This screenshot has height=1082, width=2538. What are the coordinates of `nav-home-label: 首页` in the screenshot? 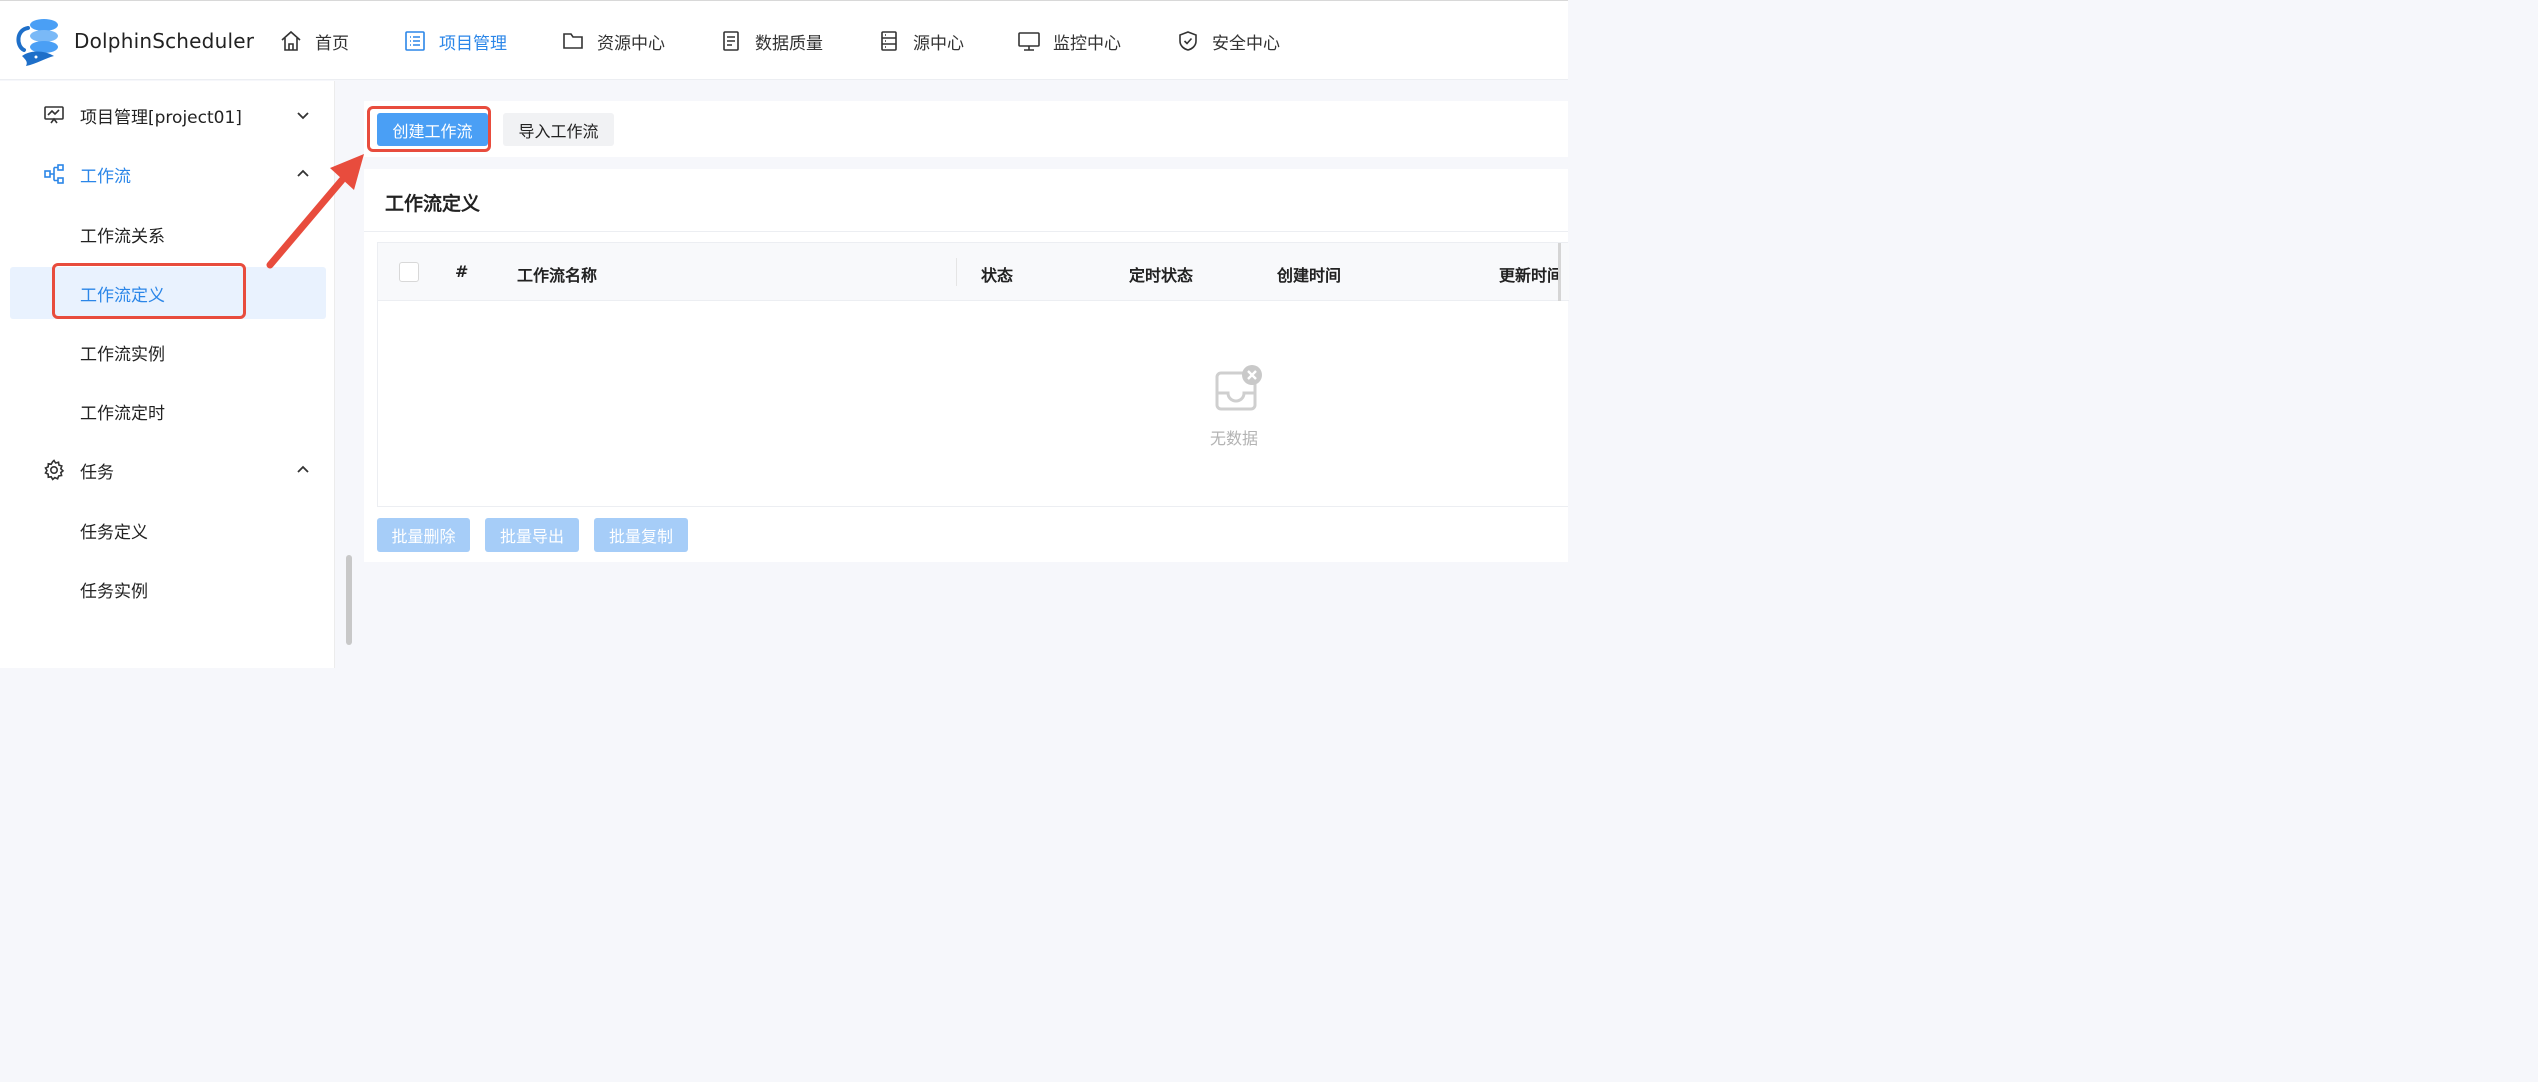 It's located at (332, 43).